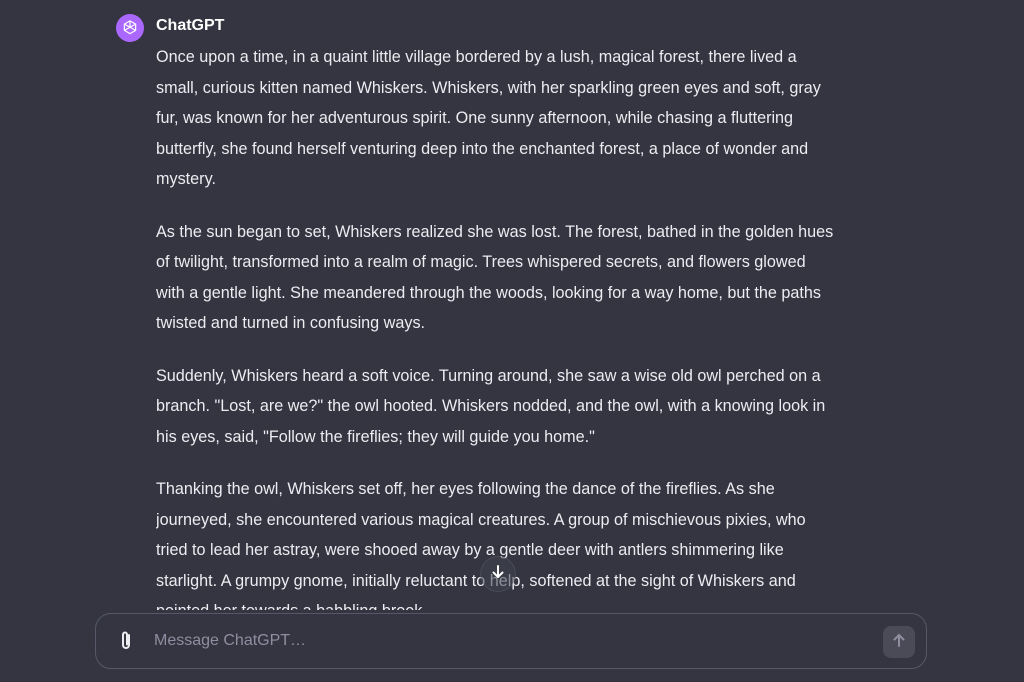 The width and height of the screenshot is (1024, 682). I want to click on message-composer, so click(511, 641).